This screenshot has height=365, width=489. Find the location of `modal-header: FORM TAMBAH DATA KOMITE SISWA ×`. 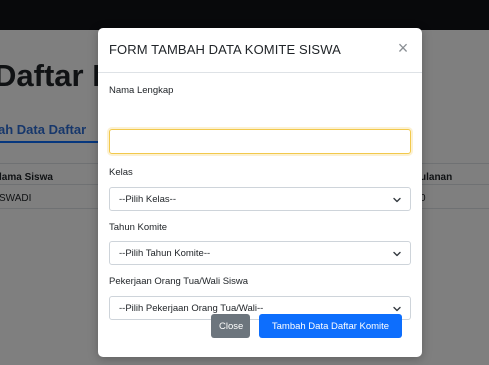

modal-header: FORM TAMBAH DATA KOMITE SISWA × is located at coordinates (260, 50).